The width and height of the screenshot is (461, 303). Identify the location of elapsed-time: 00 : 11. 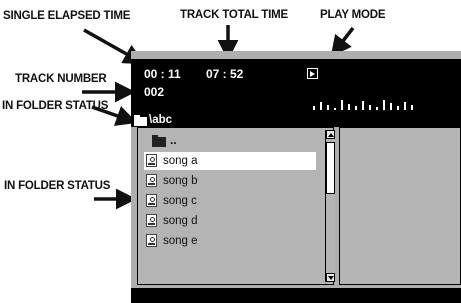
(162, 74).